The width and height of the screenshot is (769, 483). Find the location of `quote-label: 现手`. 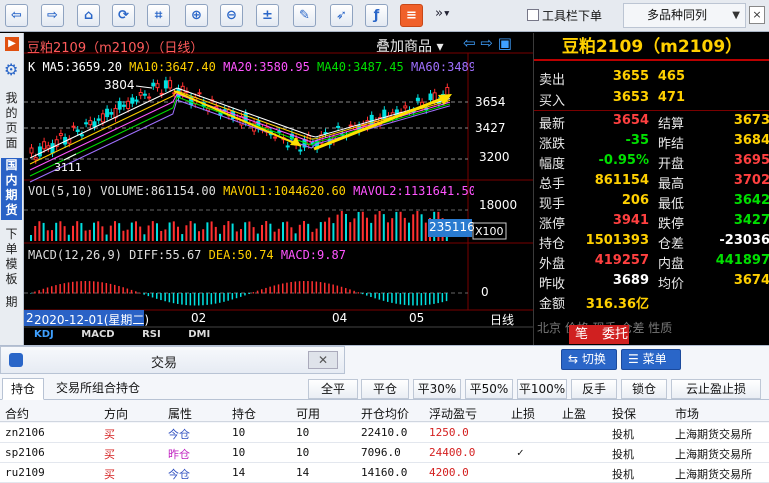

quote-label: 现手 is located at coordinates (552, 204).